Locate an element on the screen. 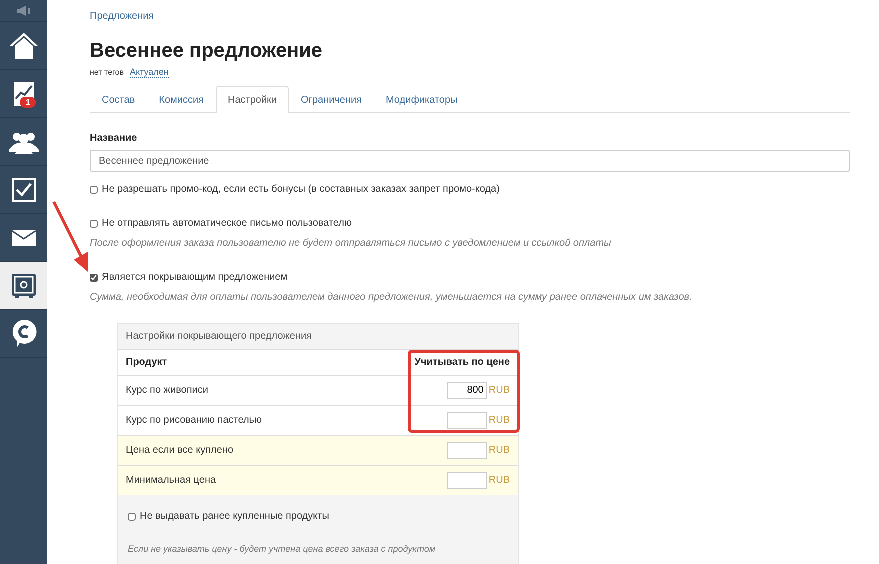 The width and height of the screenshot is (879, 564). checkbox-label: Не отправлять автоматическое письмо пользователю is located at coordinates (227, 223).